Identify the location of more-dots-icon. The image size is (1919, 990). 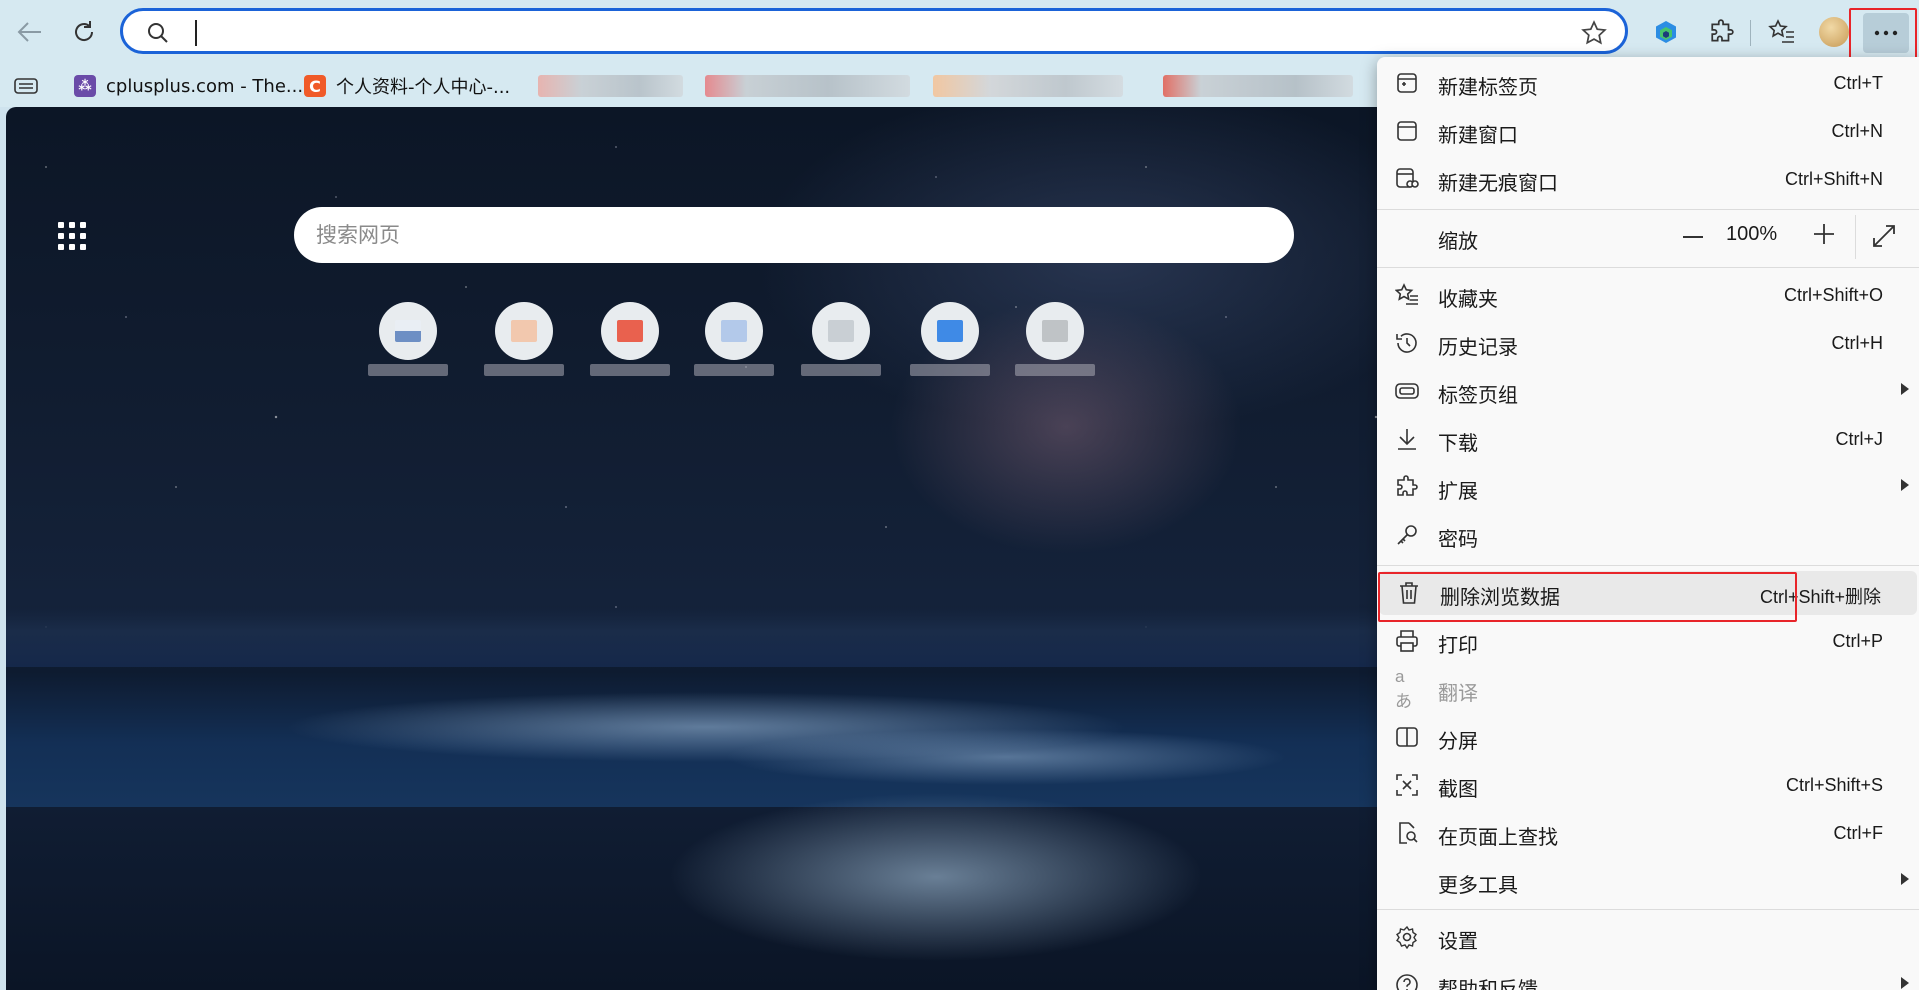
(1886, 33).